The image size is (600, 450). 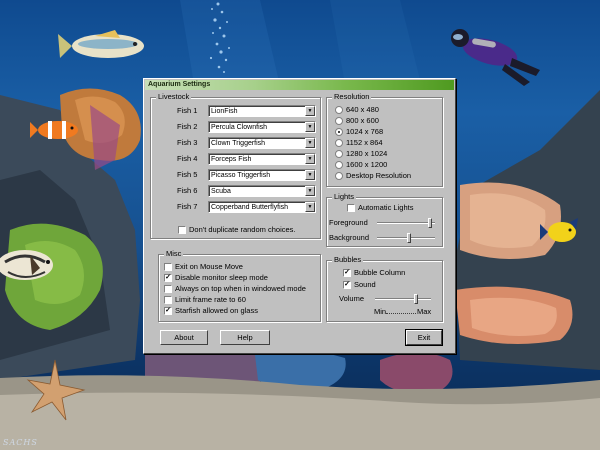 I want to click on help-button: Help, so click(x=245, y=337).